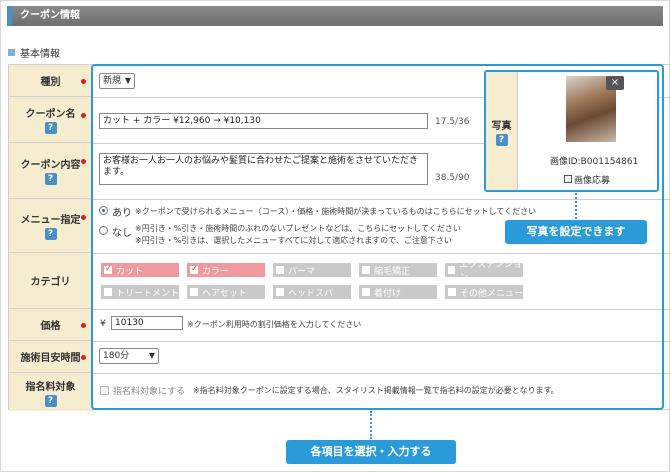 Image resolution: width=670 pixels, height=472 pixels. Describe the element at coordinates (615, 83) in the screenshot. I see `close-icon: ×` at that location.